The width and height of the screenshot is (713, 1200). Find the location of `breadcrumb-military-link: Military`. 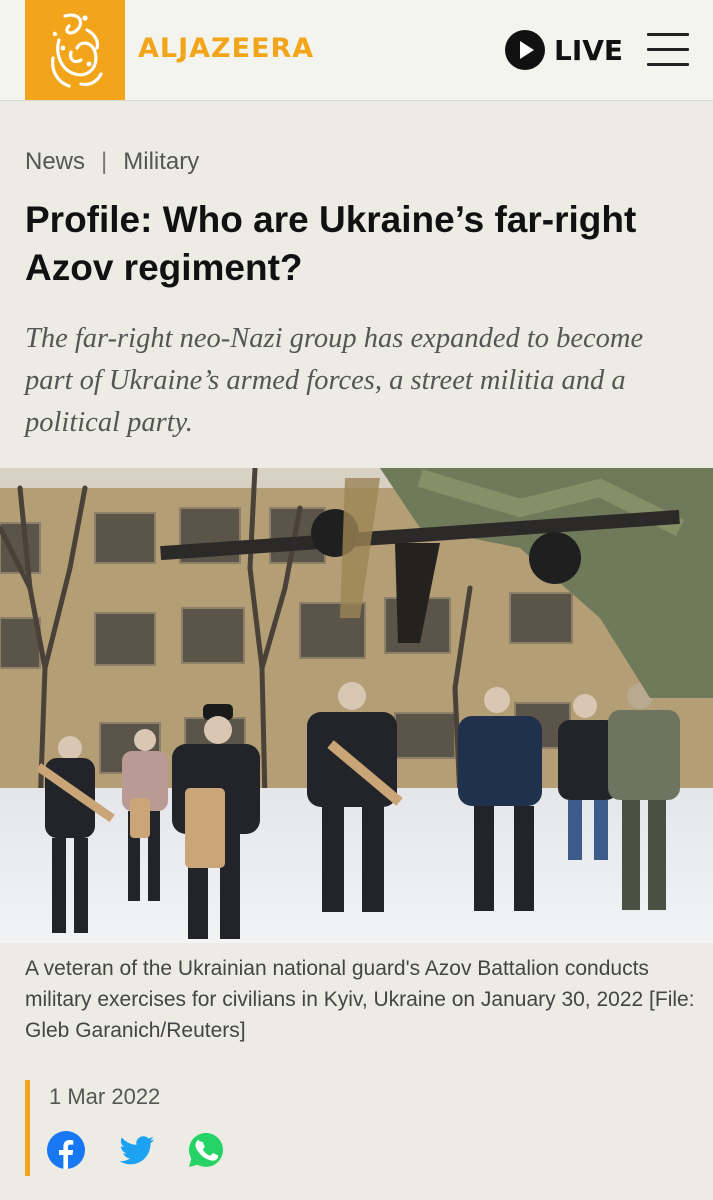

breadcrumb-military-link: Military is located at coordinates (161, 162).